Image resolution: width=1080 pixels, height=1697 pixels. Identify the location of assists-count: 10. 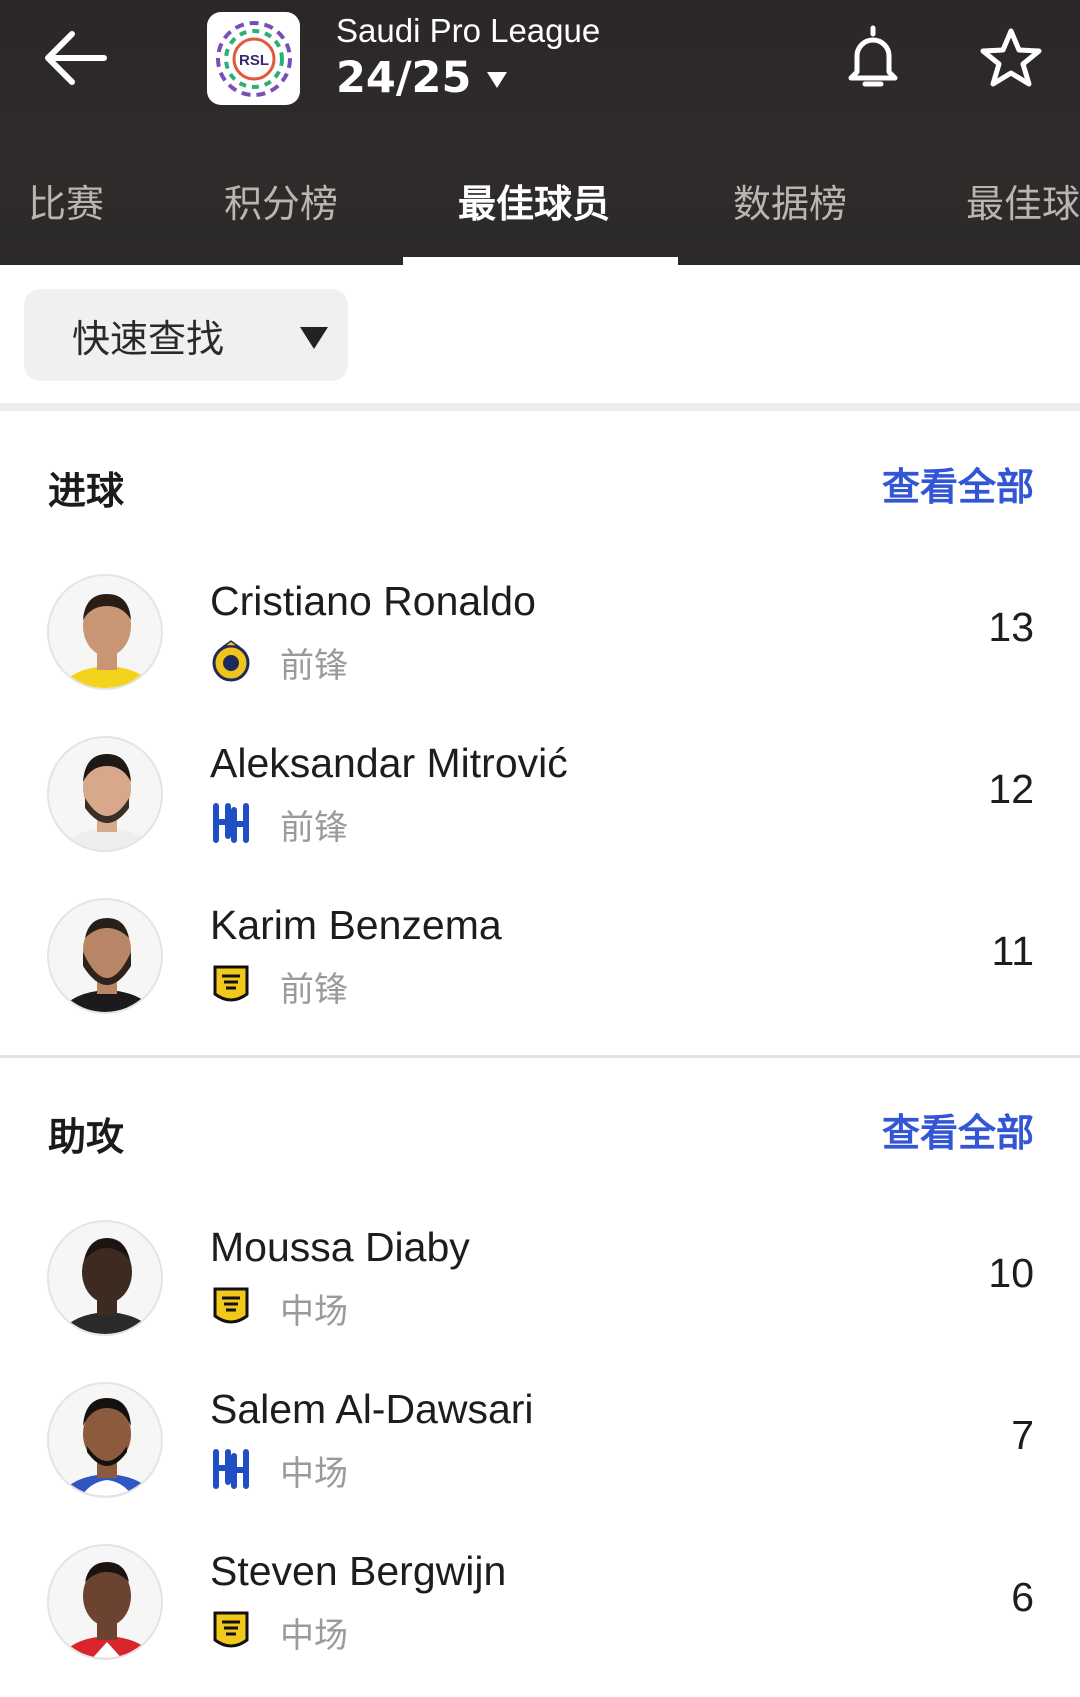
(1011, 1273).